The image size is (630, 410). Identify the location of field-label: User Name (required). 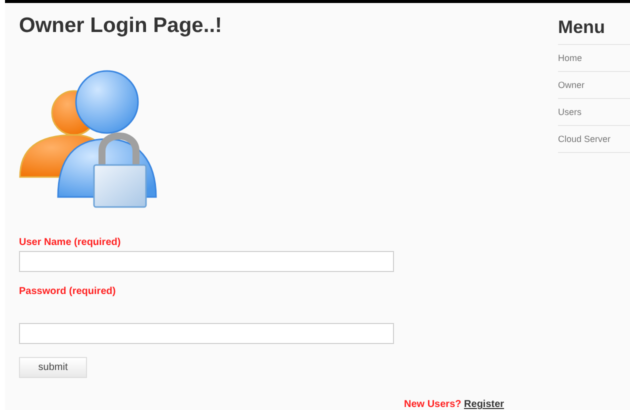
(70, 243).